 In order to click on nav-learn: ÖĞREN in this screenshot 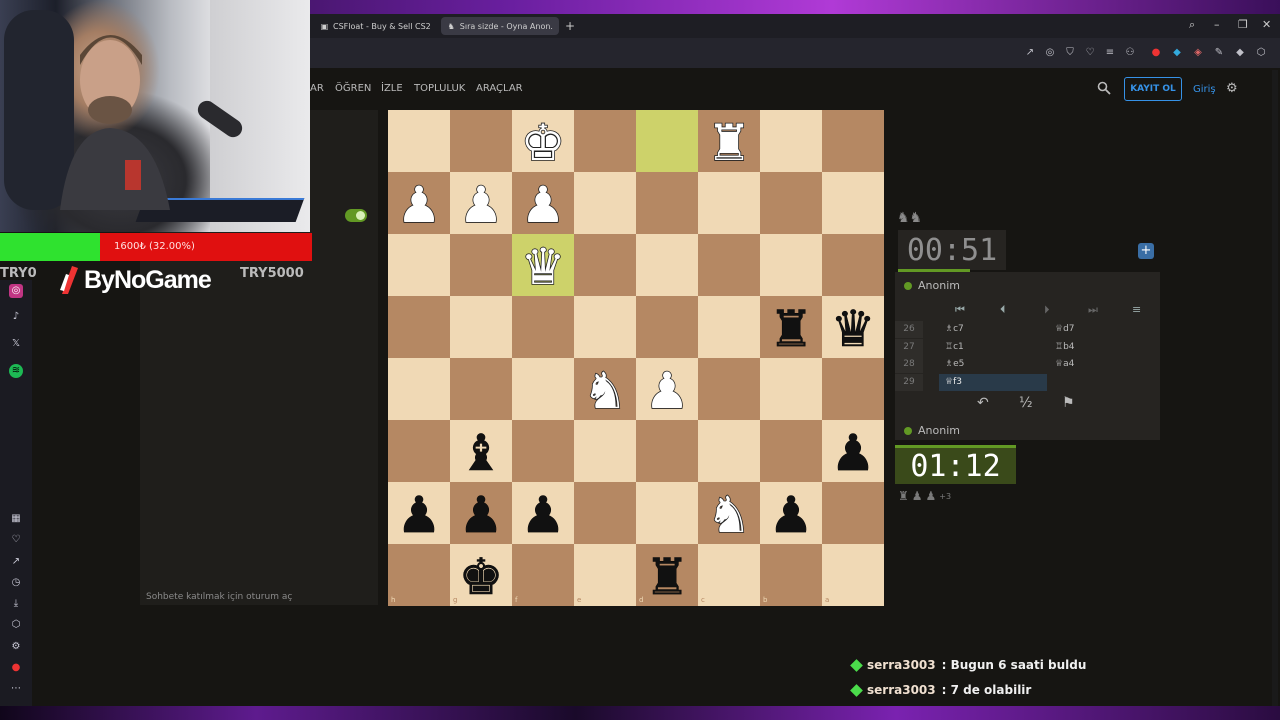, I will do `click(353, 88)`.